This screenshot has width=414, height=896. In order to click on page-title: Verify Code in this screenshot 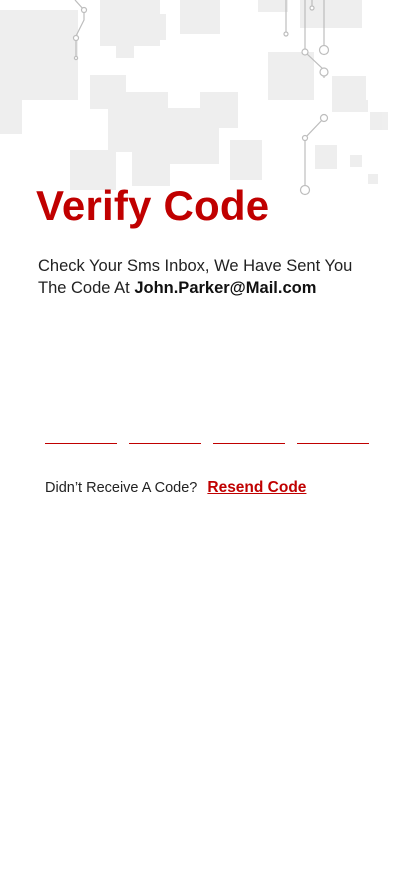, I will do `click(153, 205)`.